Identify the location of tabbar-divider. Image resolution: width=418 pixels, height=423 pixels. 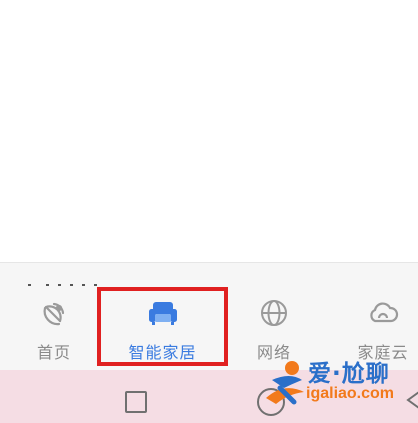
(209, 262).